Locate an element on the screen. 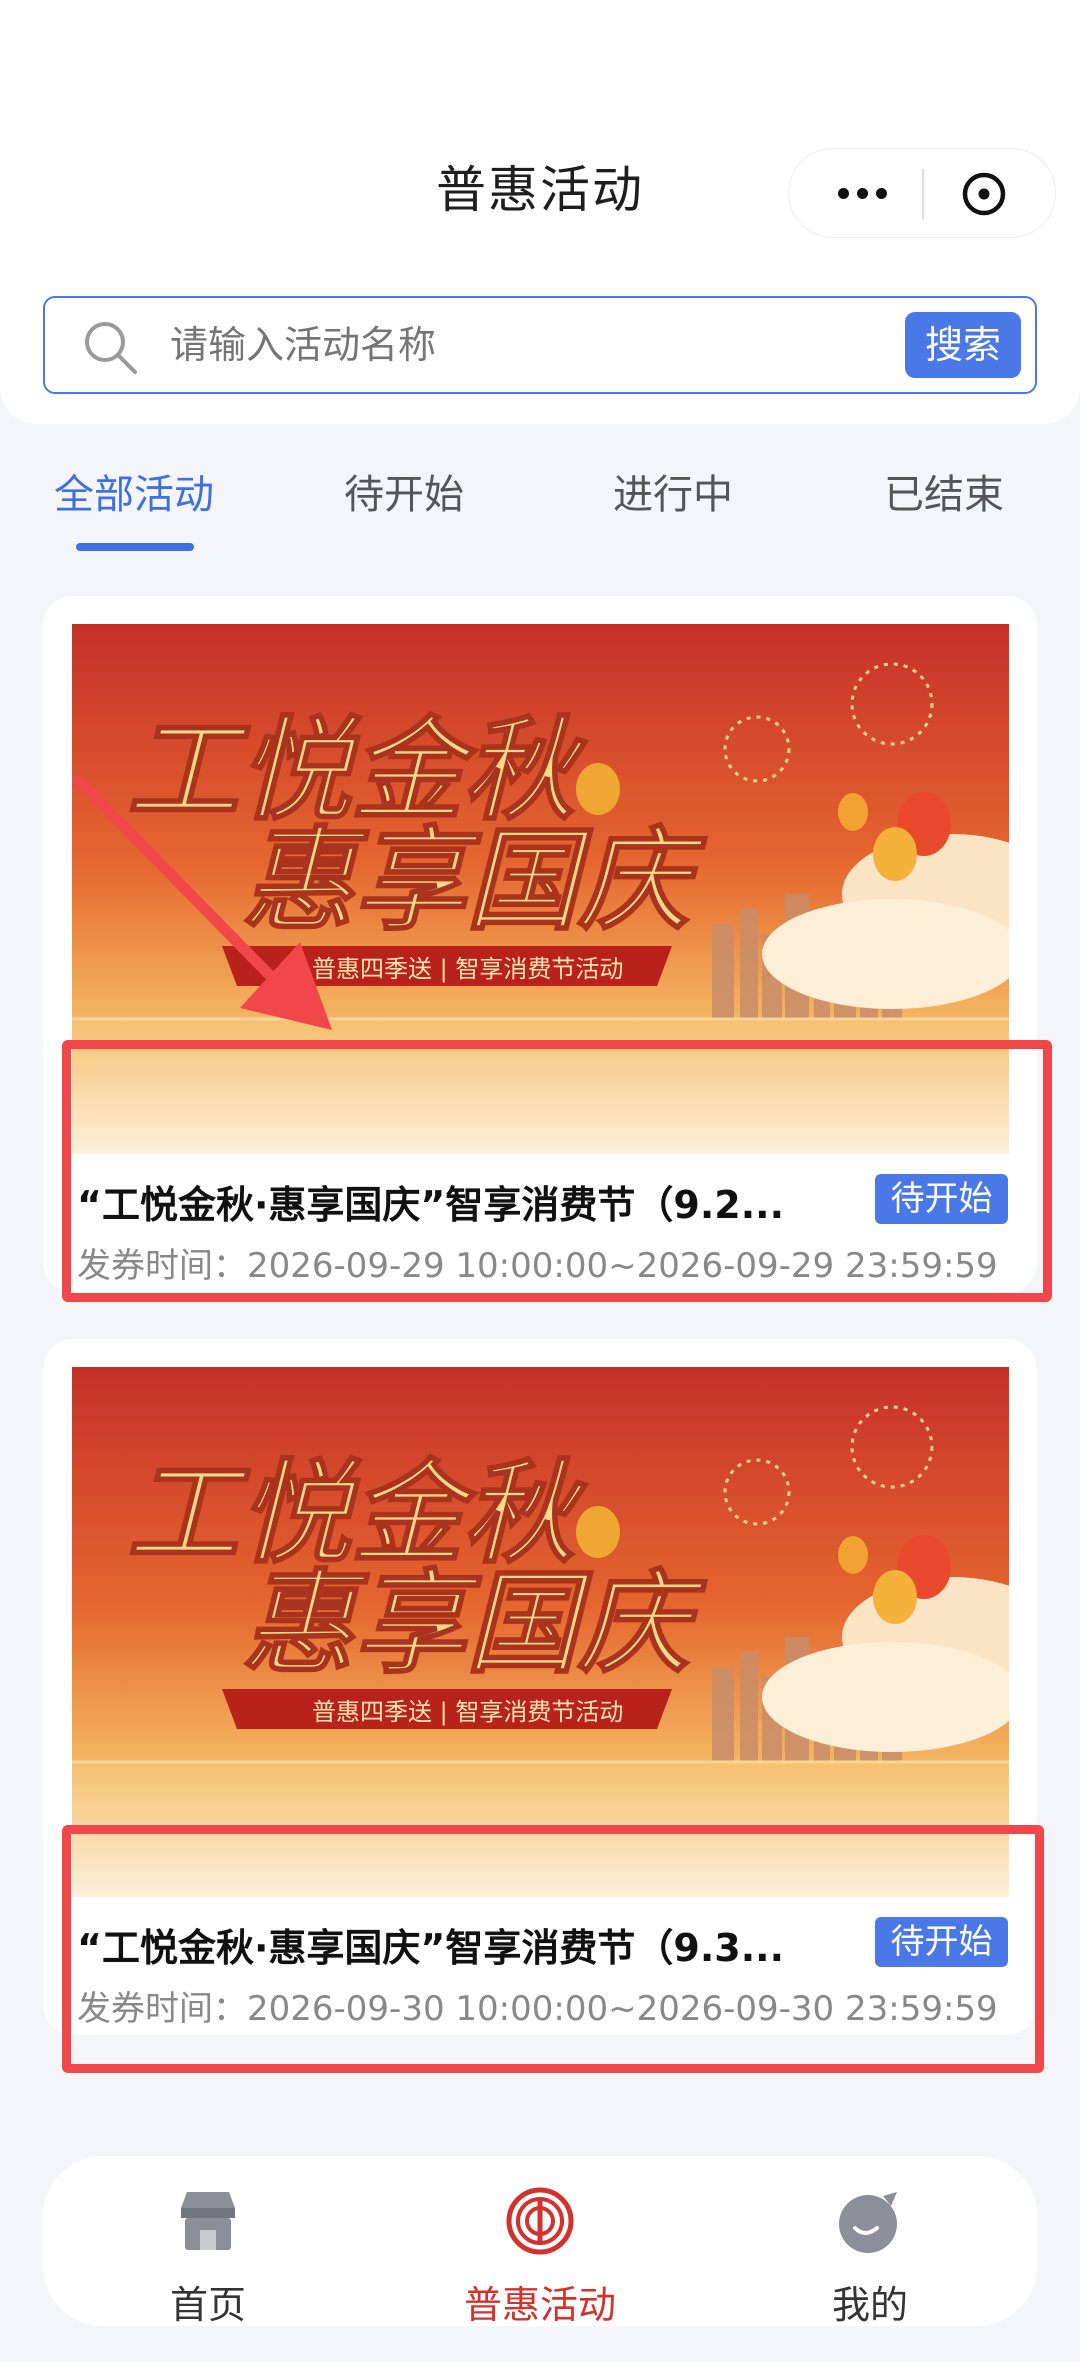 This screenshot has height=2362, width=1080. nav-home: 首页 is located at coordinates (208, 2257).